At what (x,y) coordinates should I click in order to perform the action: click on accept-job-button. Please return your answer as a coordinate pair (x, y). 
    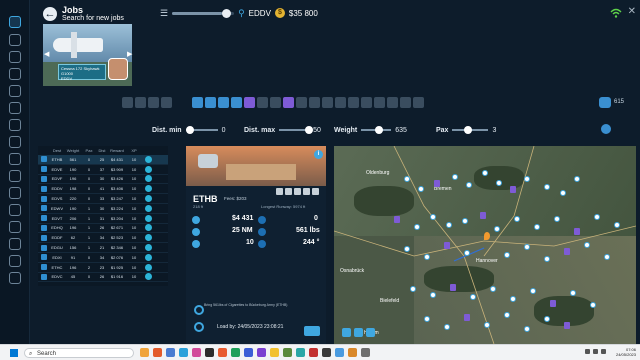
    Looking at the image, I should click on (312, 331).